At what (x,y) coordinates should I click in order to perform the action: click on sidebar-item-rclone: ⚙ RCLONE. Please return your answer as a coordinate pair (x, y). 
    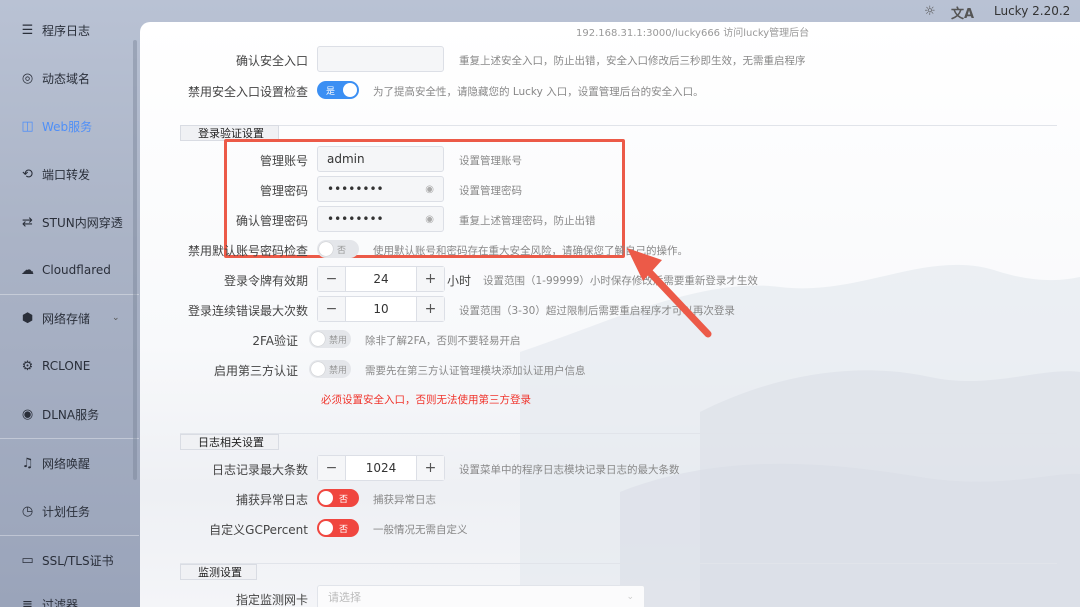
    Looking at the image, I should click on (69, 366).